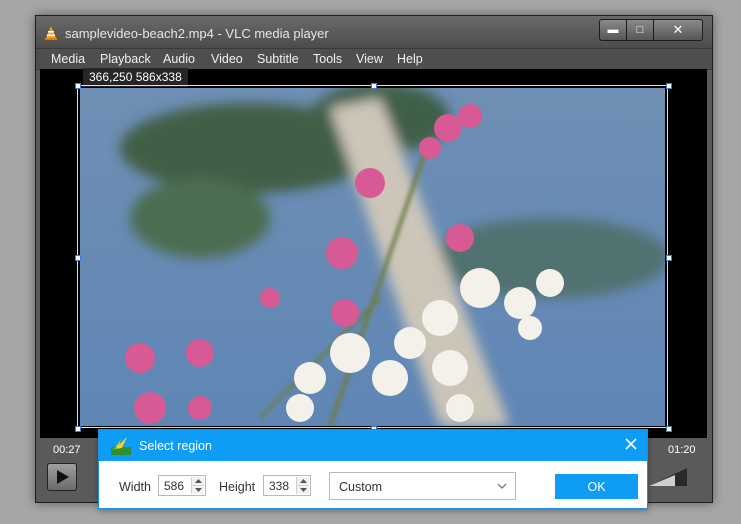 The image size is (741, 524). Describe the element at coordinates (68, 59) in the screenshot. I see `menu-media: Media` at that location.